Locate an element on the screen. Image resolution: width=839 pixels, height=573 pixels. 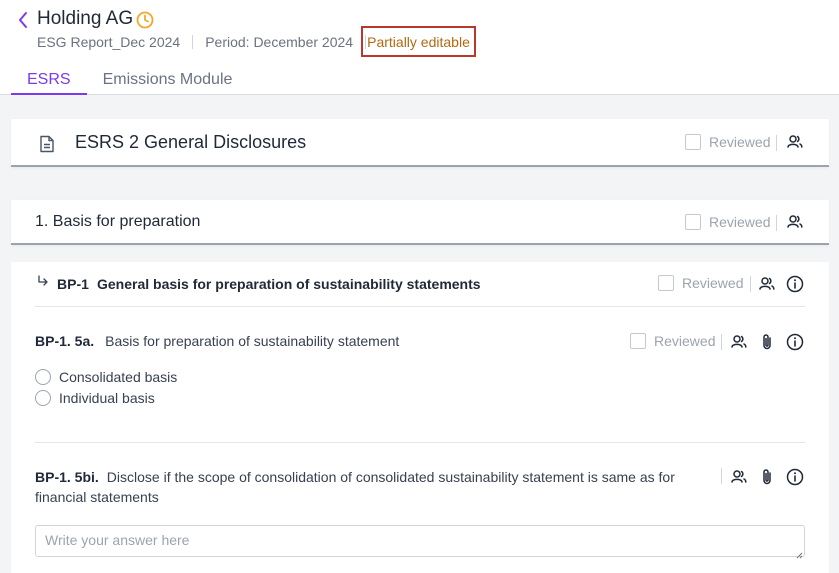
document-icon is located at coordinates (47, 144).